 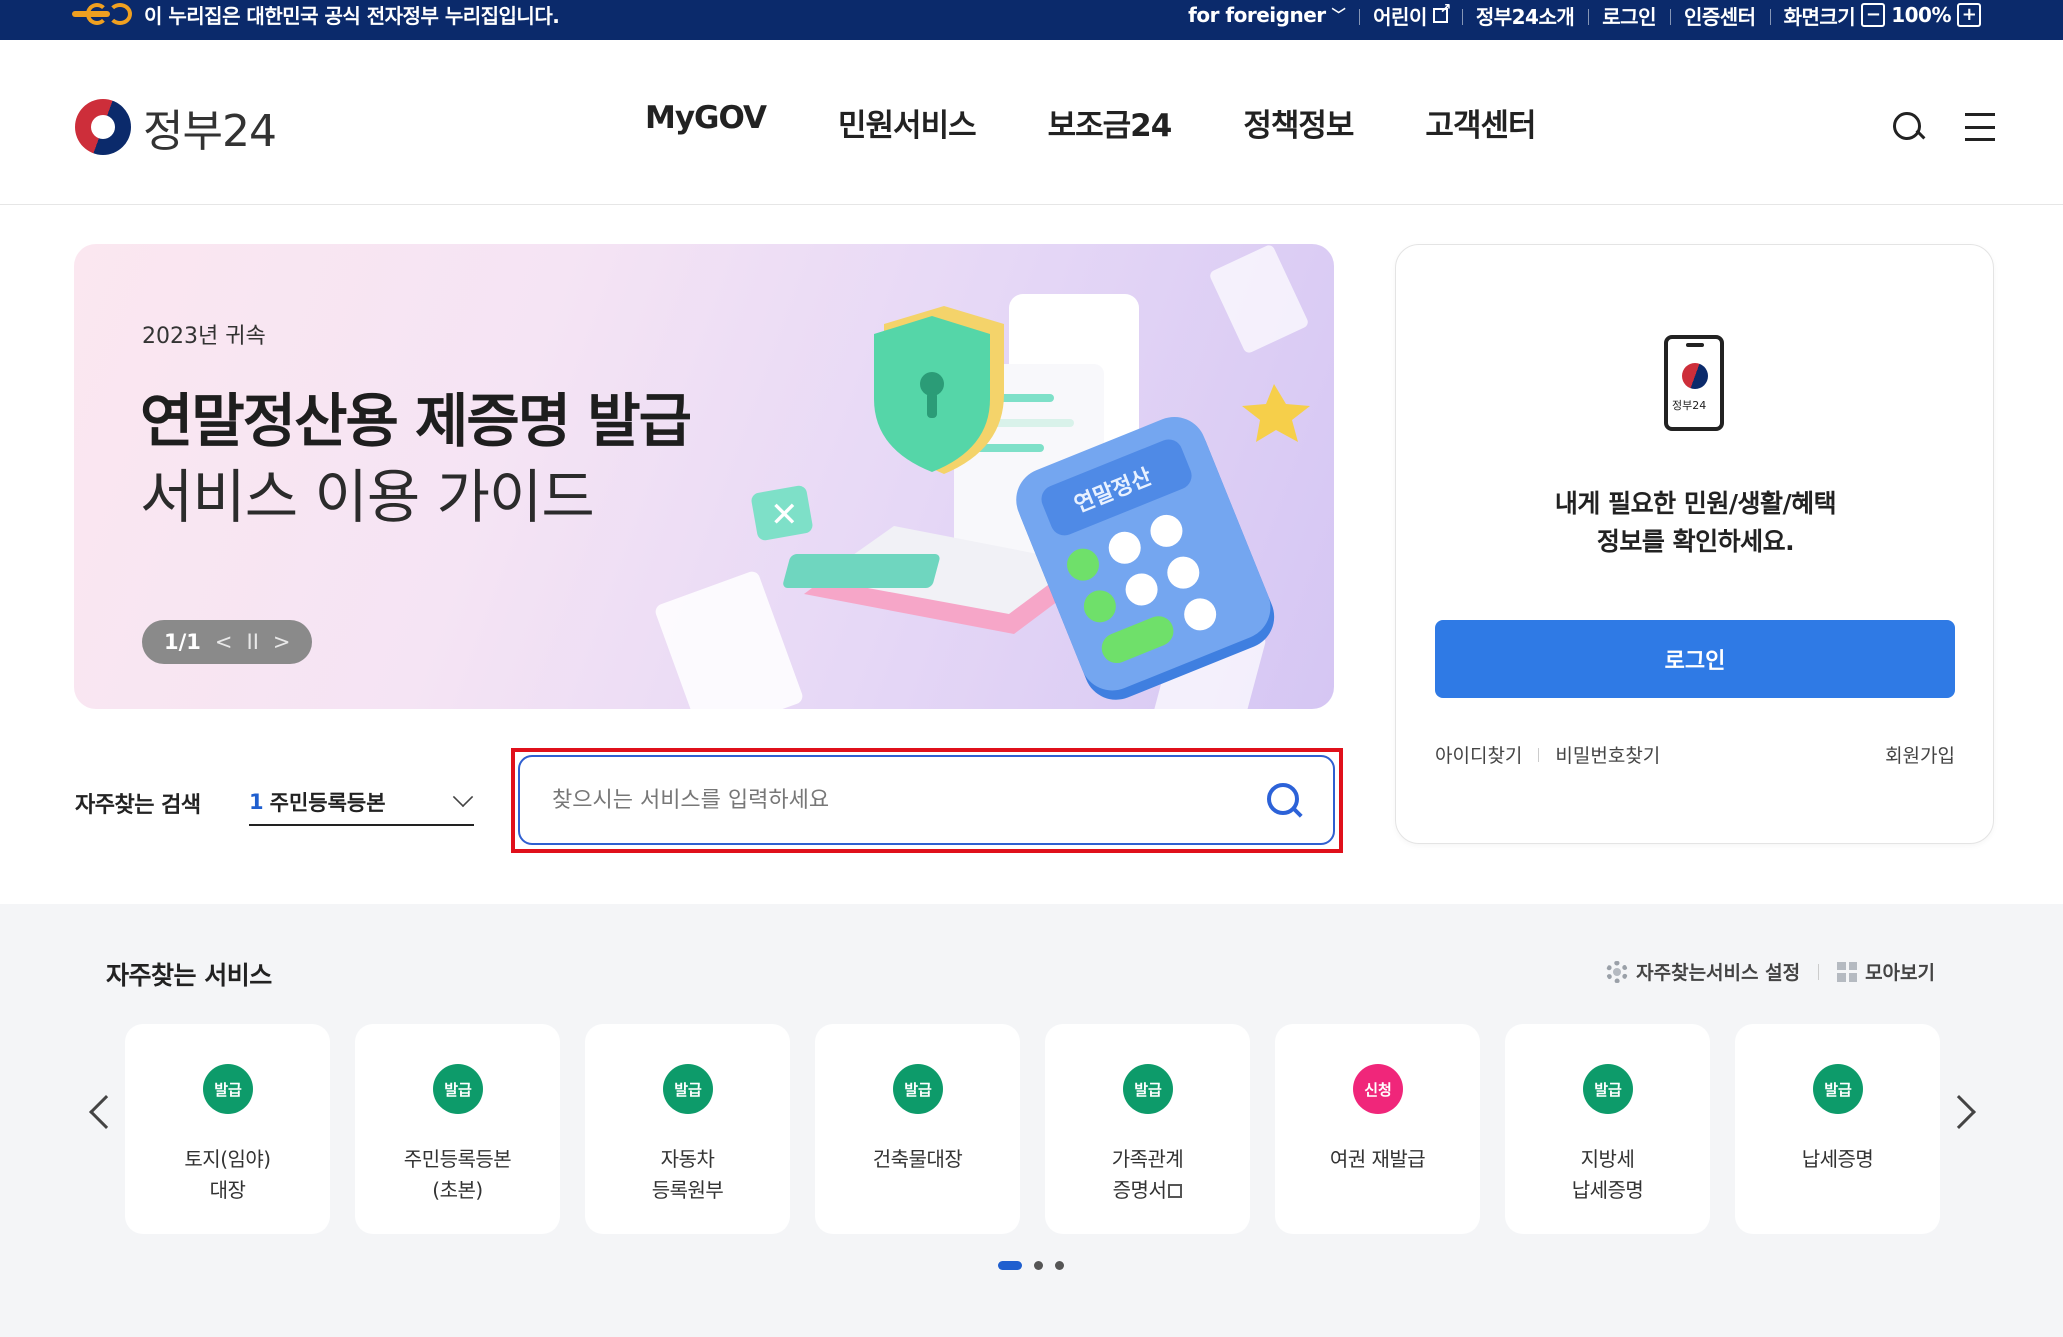 I want to click on service-card-local-tax-certificate: 발급 지방세 납세증명, so click(x=1607, y=1129).